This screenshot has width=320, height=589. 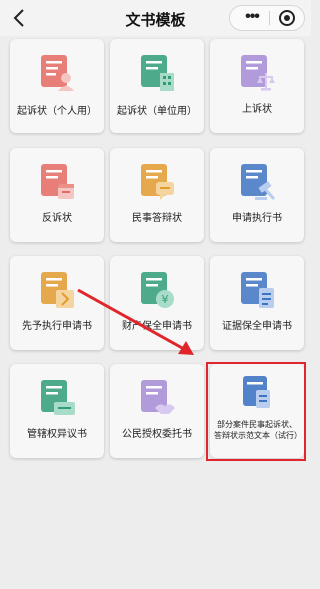 What do you see at coordinates (135, 321) in the screenshot?
I see `arrow-annotation` at bounding box center [135, 321].